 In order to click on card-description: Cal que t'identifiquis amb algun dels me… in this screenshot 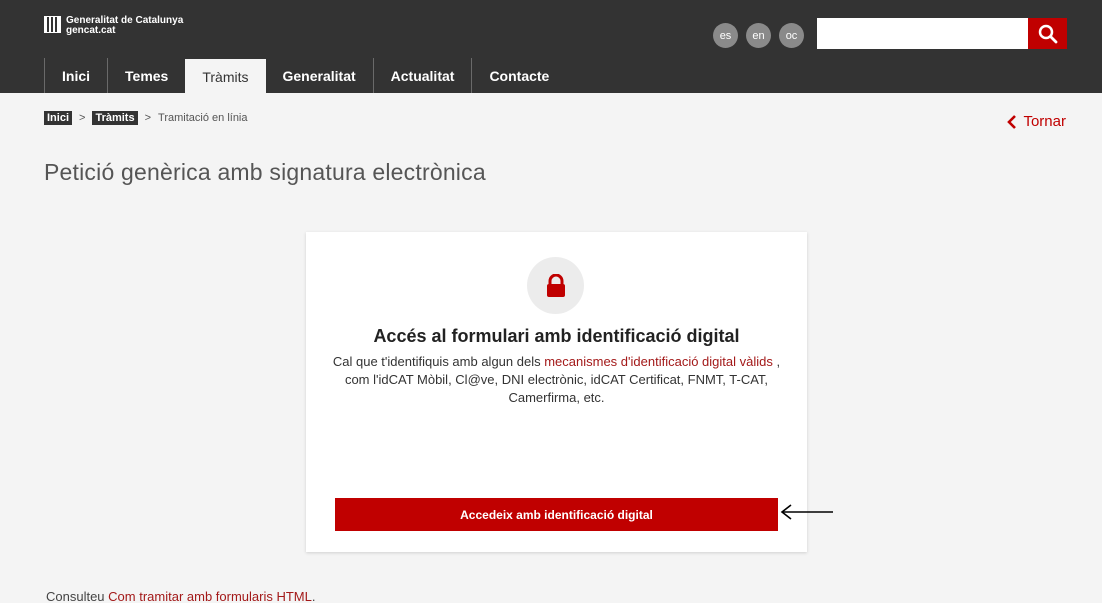, I will do `click(556, 380)`.